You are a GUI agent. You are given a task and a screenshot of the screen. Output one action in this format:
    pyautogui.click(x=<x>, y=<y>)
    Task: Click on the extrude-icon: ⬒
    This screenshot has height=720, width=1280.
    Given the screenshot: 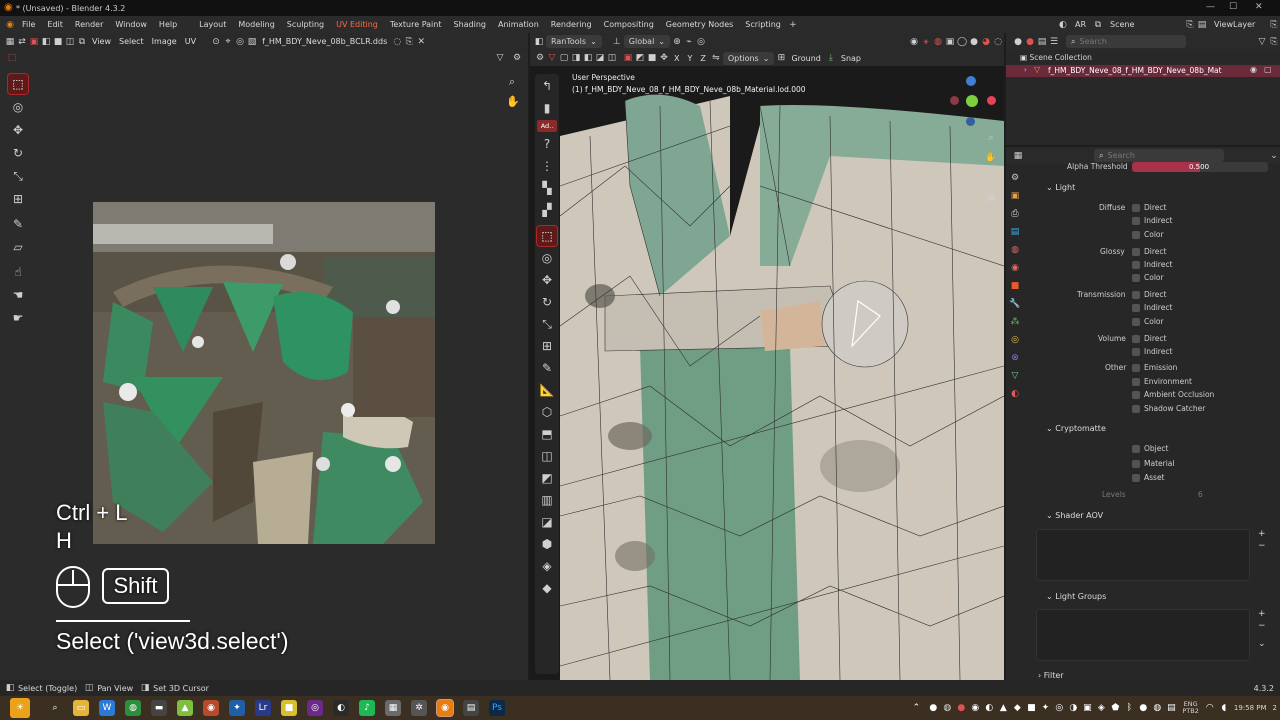 What is the action you would take?
    pyautogui.click(x=547, y=434)
    